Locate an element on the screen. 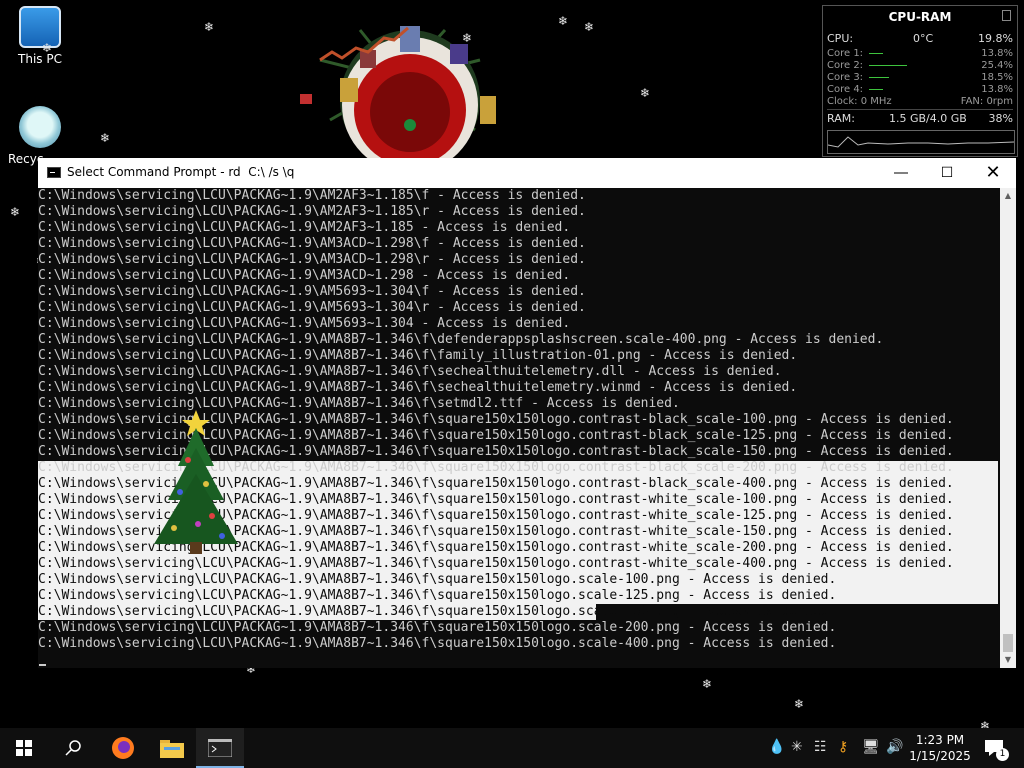 This screenshot has height=768, width=1024. taskbar-clock: 1:23 PM 1/15/2025 is located at coordinates (940, 748).